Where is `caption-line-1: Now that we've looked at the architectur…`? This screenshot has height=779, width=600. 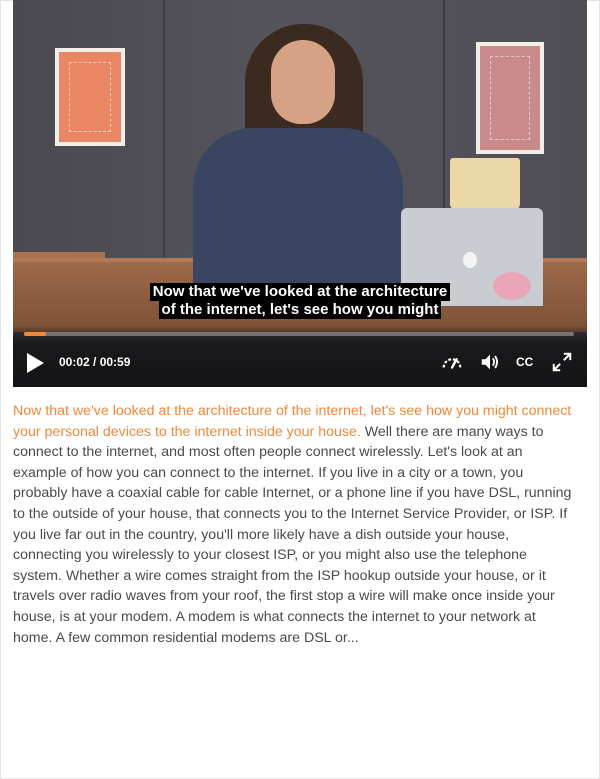
caption-line-1: Now that we've looked at the architectur… is located at coordinates (300, 292).